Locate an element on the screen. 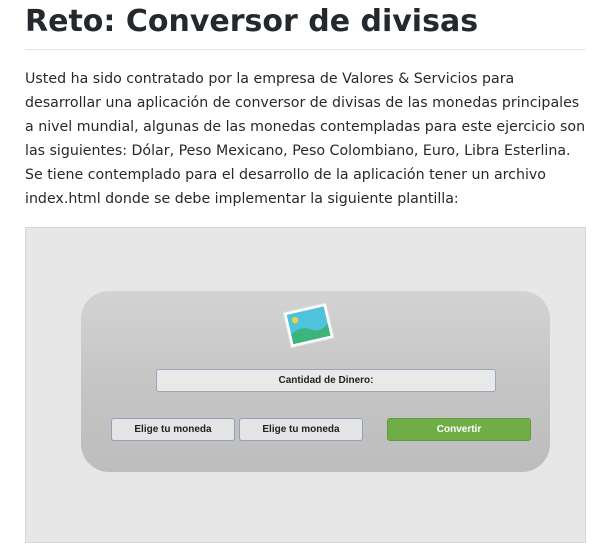  amount-input: Cantidad de Dinero: is located at coordinates (326, 380).